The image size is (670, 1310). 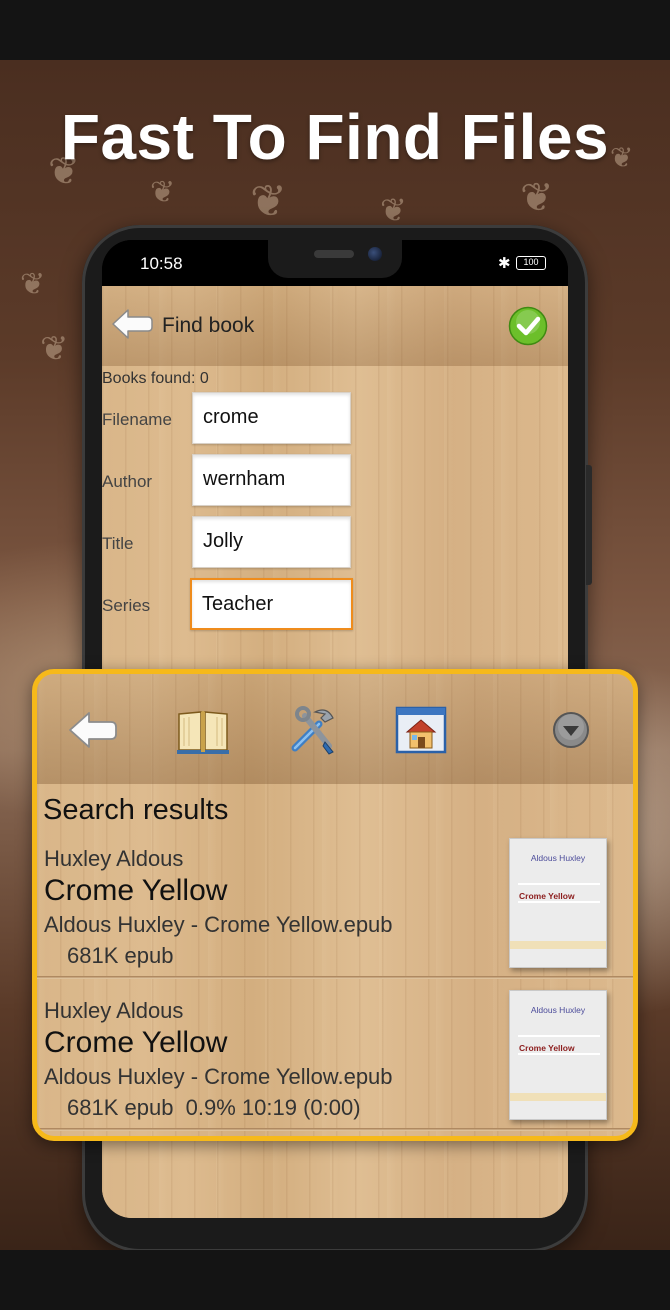 What do you see at coordinates (421, 730) in the screenshot?
I see `home-icon` at bounding box center [421, 730].